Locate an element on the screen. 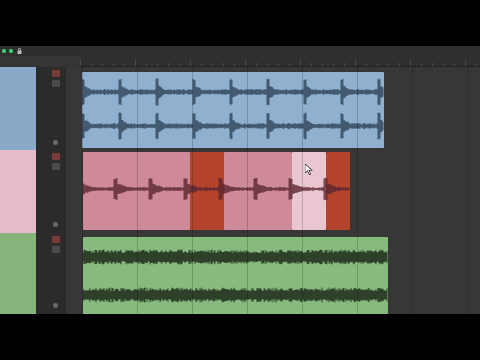 The width and height of the screenshot is (480, 360). track-header-pad is located at coordinates (18, 273).